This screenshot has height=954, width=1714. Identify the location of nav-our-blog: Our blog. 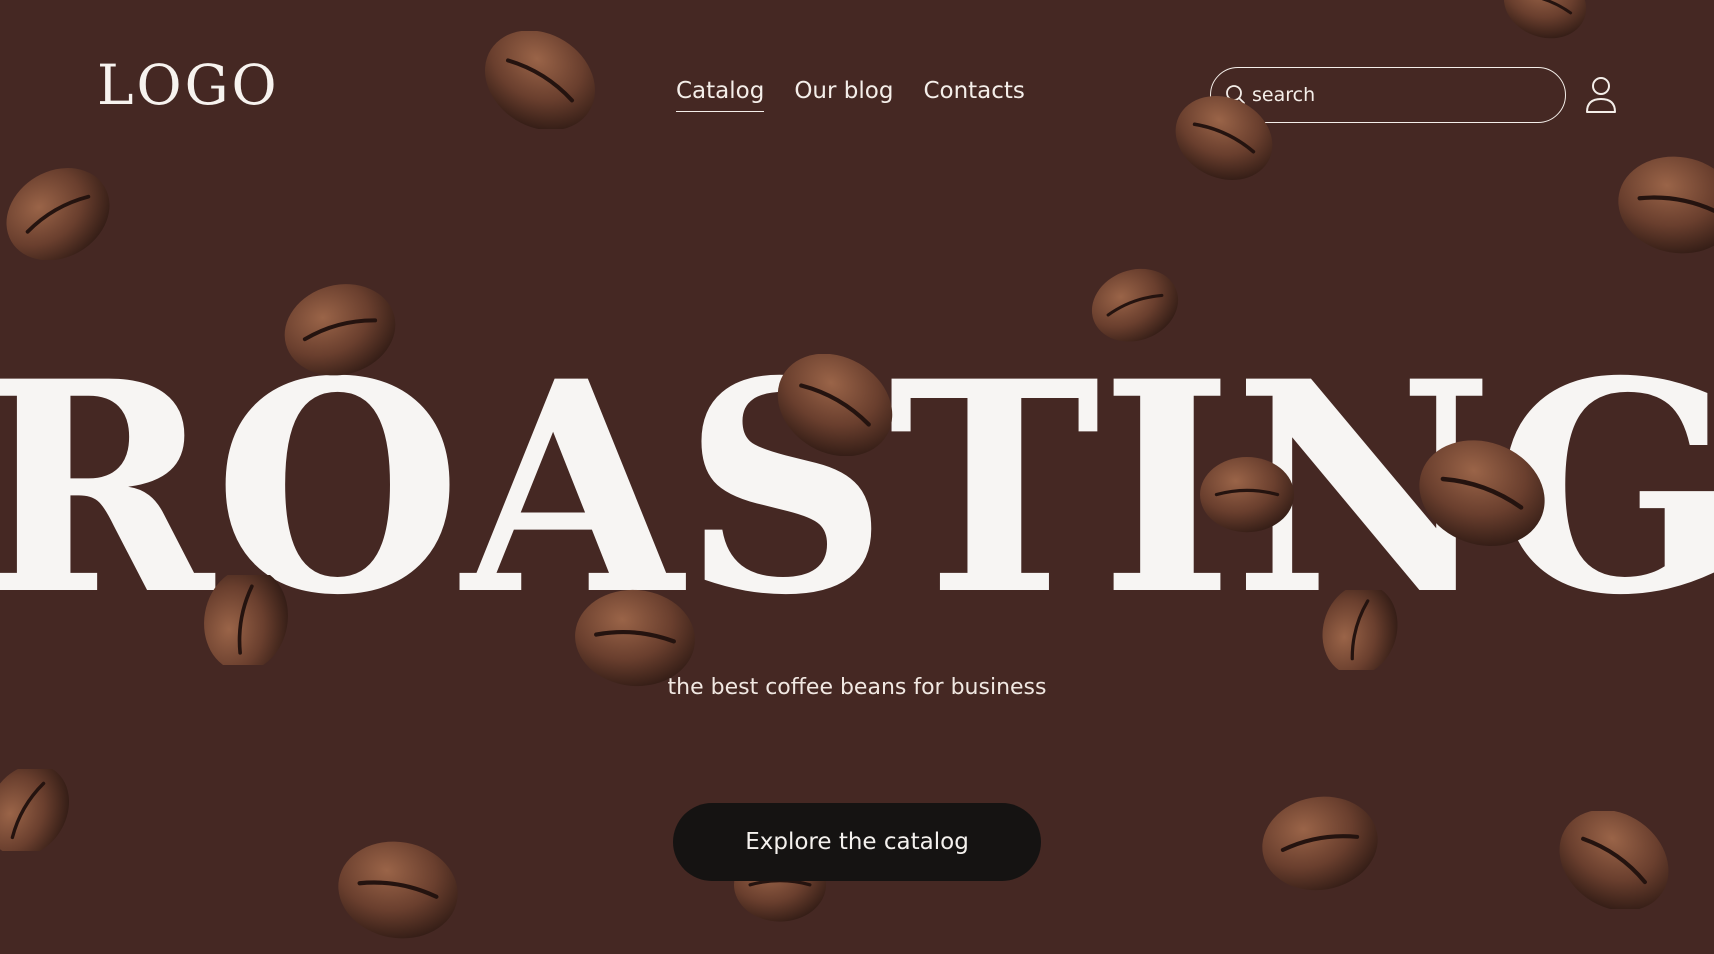
(843, 96).